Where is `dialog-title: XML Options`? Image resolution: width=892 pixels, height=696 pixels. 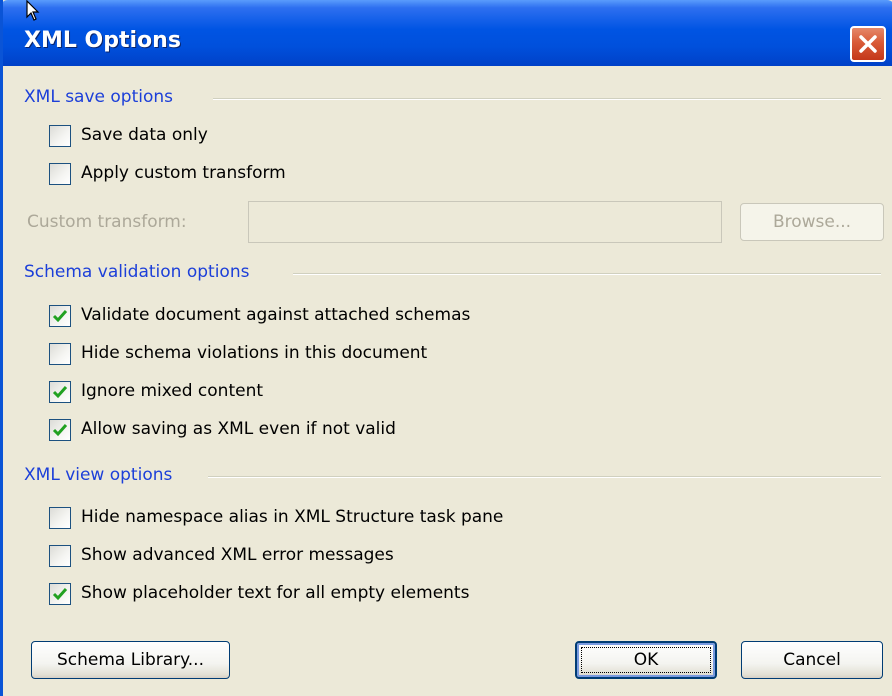 dialog-title: XML Options is located at coordinates (102, 40).